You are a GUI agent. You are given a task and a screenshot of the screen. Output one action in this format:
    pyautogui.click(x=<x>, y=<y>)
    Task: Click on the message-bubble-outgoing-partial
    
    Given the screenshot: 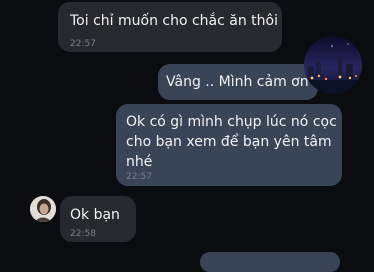 What is the action you would take?
    pyautogui.click(x=270, y=262)
    